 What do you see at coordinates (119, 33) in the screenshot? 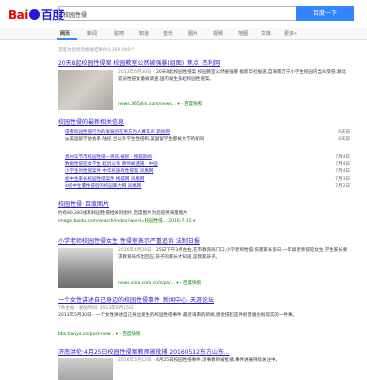
I see `tab-tieba: 贴吧` at bounding box center [119, 33].